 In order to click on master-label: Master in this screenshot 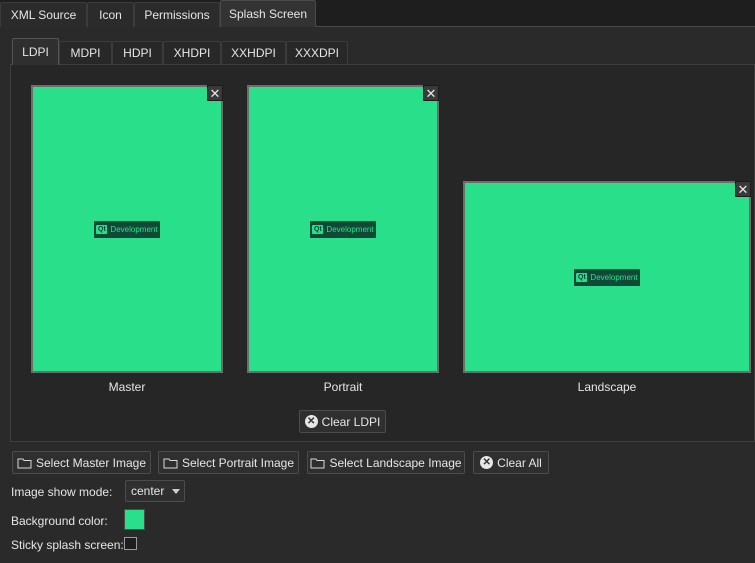, I will do `click(127, 387)`.